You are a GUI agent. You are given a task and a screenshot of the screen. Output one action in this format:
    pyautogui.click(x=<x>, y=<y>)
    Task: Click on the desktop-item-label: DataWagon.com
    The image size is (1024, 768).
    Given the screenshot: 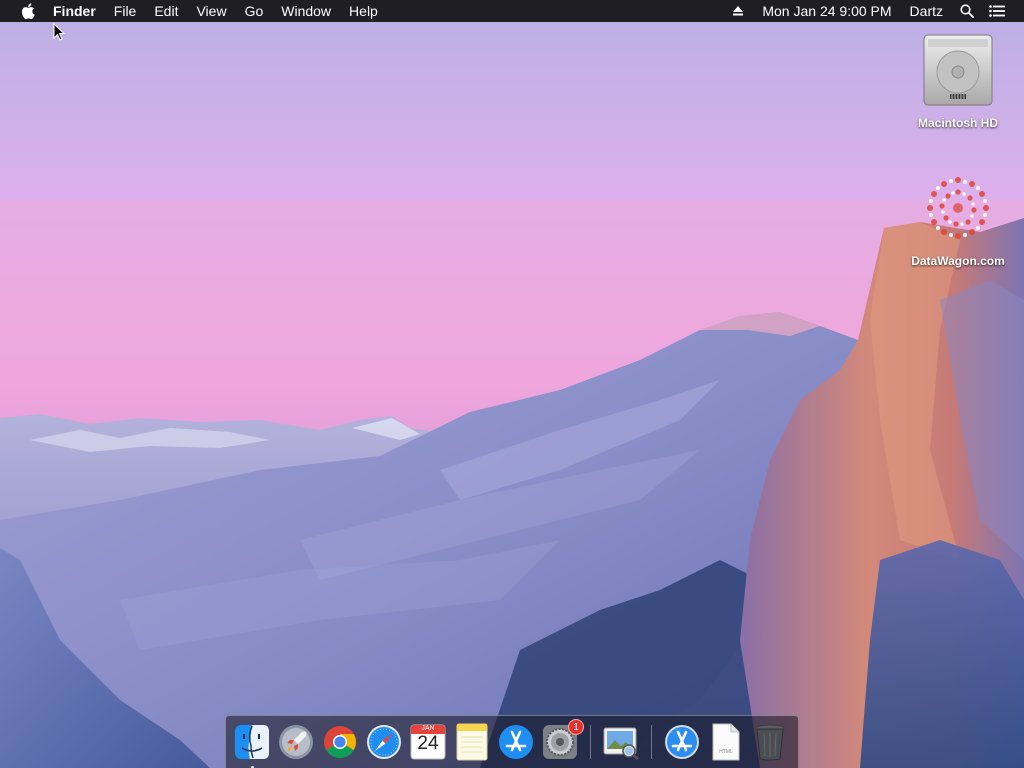 What is the action you would take?
    pyautogui.click(x=958, y=261)
    